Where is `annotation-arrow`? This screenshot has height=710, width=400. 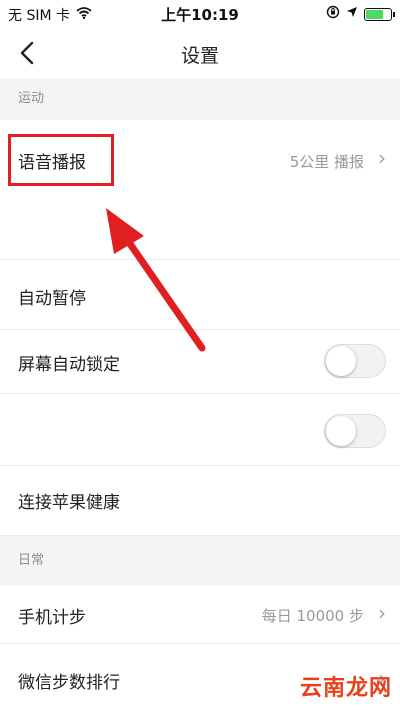
annotation-arrow is located at coordinates (156, 280).